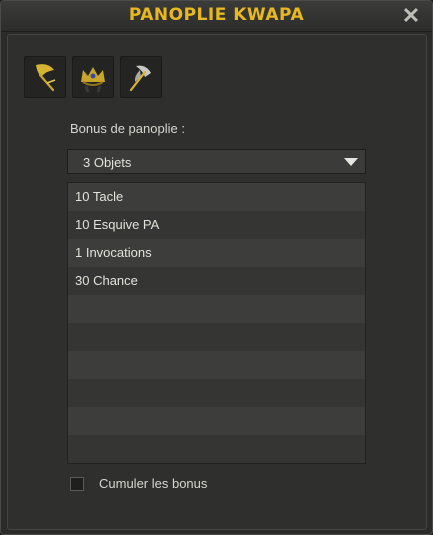 The height and width of the screenshot is (535, 433). I want to click on list-item: 10 Esquive PA, so click(216, 225).